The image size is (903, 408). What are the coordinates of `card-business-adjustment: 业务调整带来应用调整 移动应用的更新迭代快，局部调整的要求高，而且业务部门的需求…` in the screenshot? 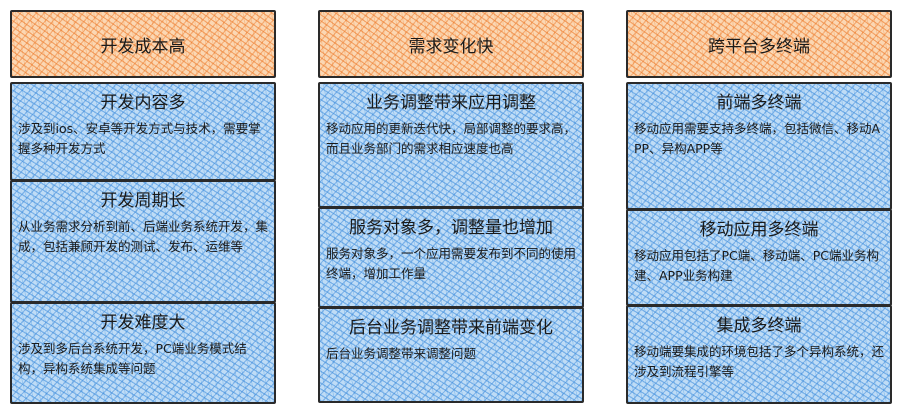 It's located at (451, 145).